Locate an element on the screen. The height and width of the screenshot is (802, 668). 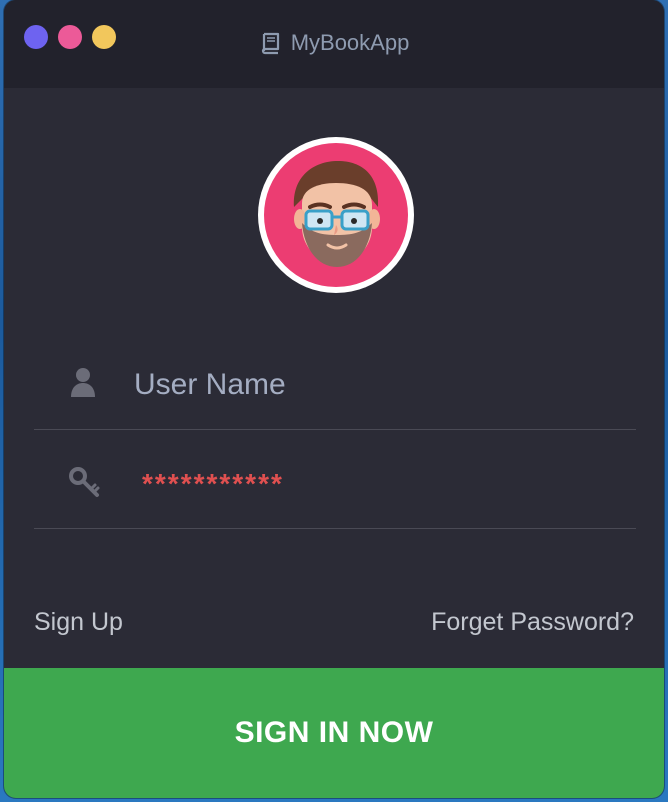
sign-up-link: Sign Up is located at coordinates (78, 622).